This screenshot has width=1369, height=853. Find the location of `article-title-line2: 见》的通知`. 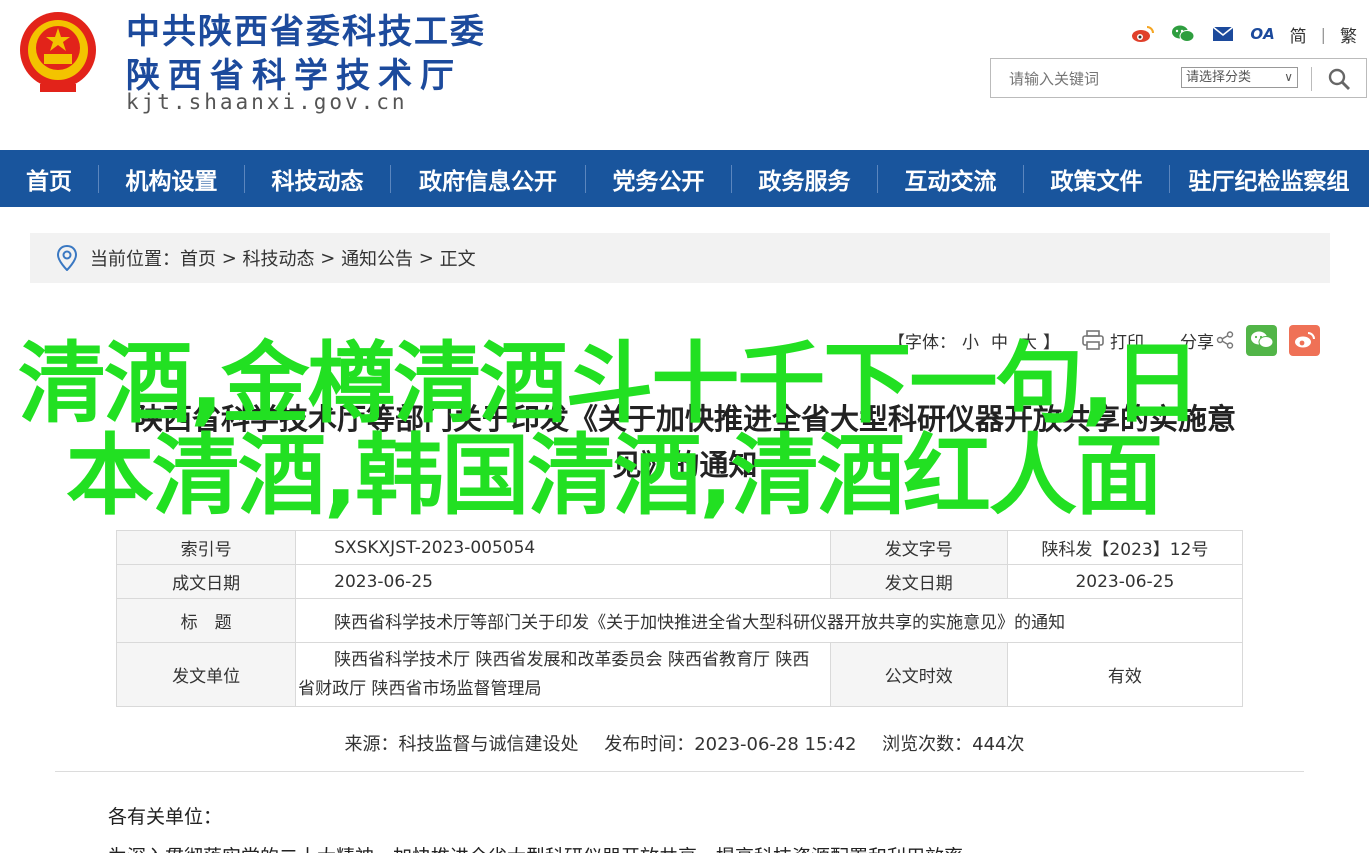

article-title-line2: 见》的通知 is located at coordinates (685, 465).